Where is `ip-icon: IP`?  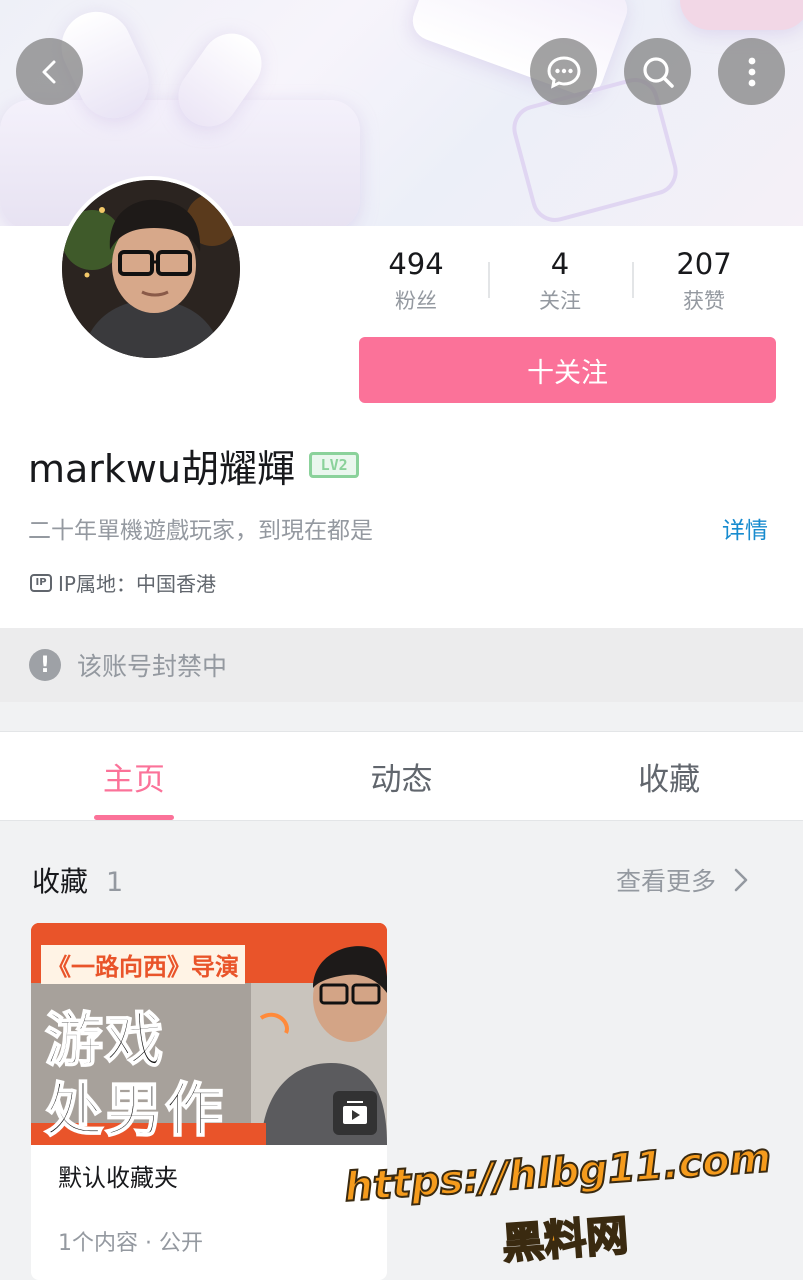 ip-icon: IP is located at coordinates (41, 582).